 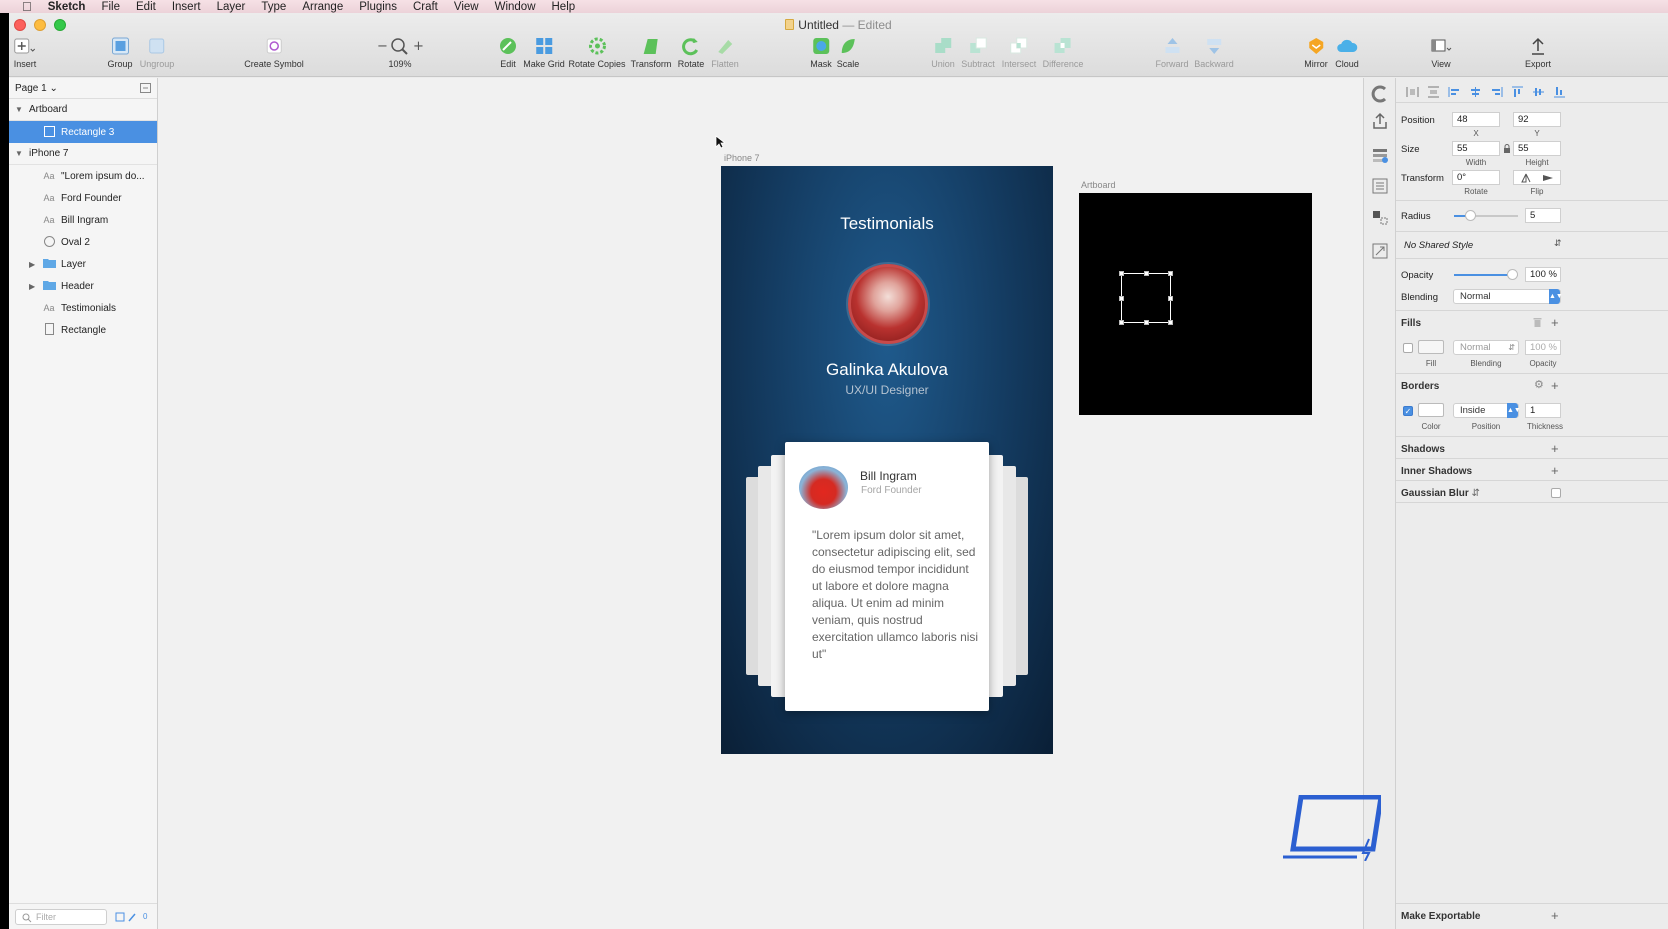 What do you see at coordinates (1539, 384) in the screenshot?
I see `gear-icon: ⚙` at bounding box center [1539, 384].